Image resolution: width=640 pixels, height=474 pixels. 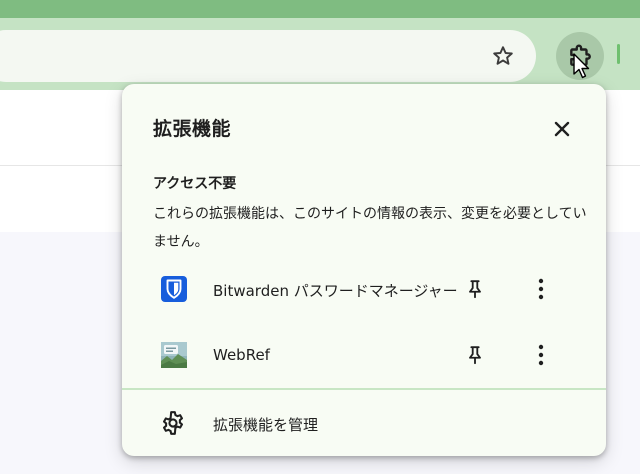 I want to click on gear-icon, so click(x=173, y=423).